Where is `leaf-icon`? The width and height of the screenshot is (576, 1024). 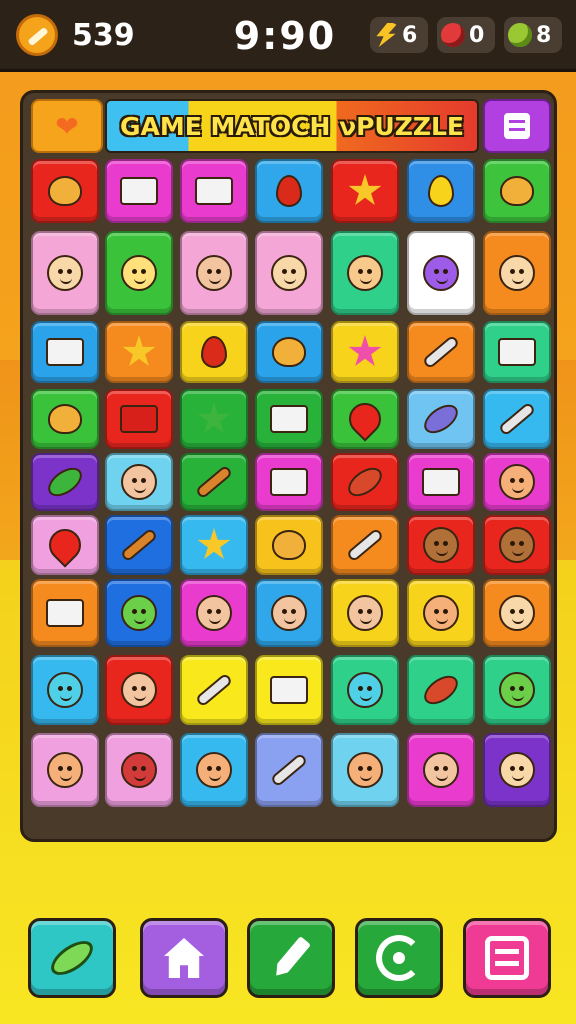 leaf-icon is located at coordinates (72, 958).